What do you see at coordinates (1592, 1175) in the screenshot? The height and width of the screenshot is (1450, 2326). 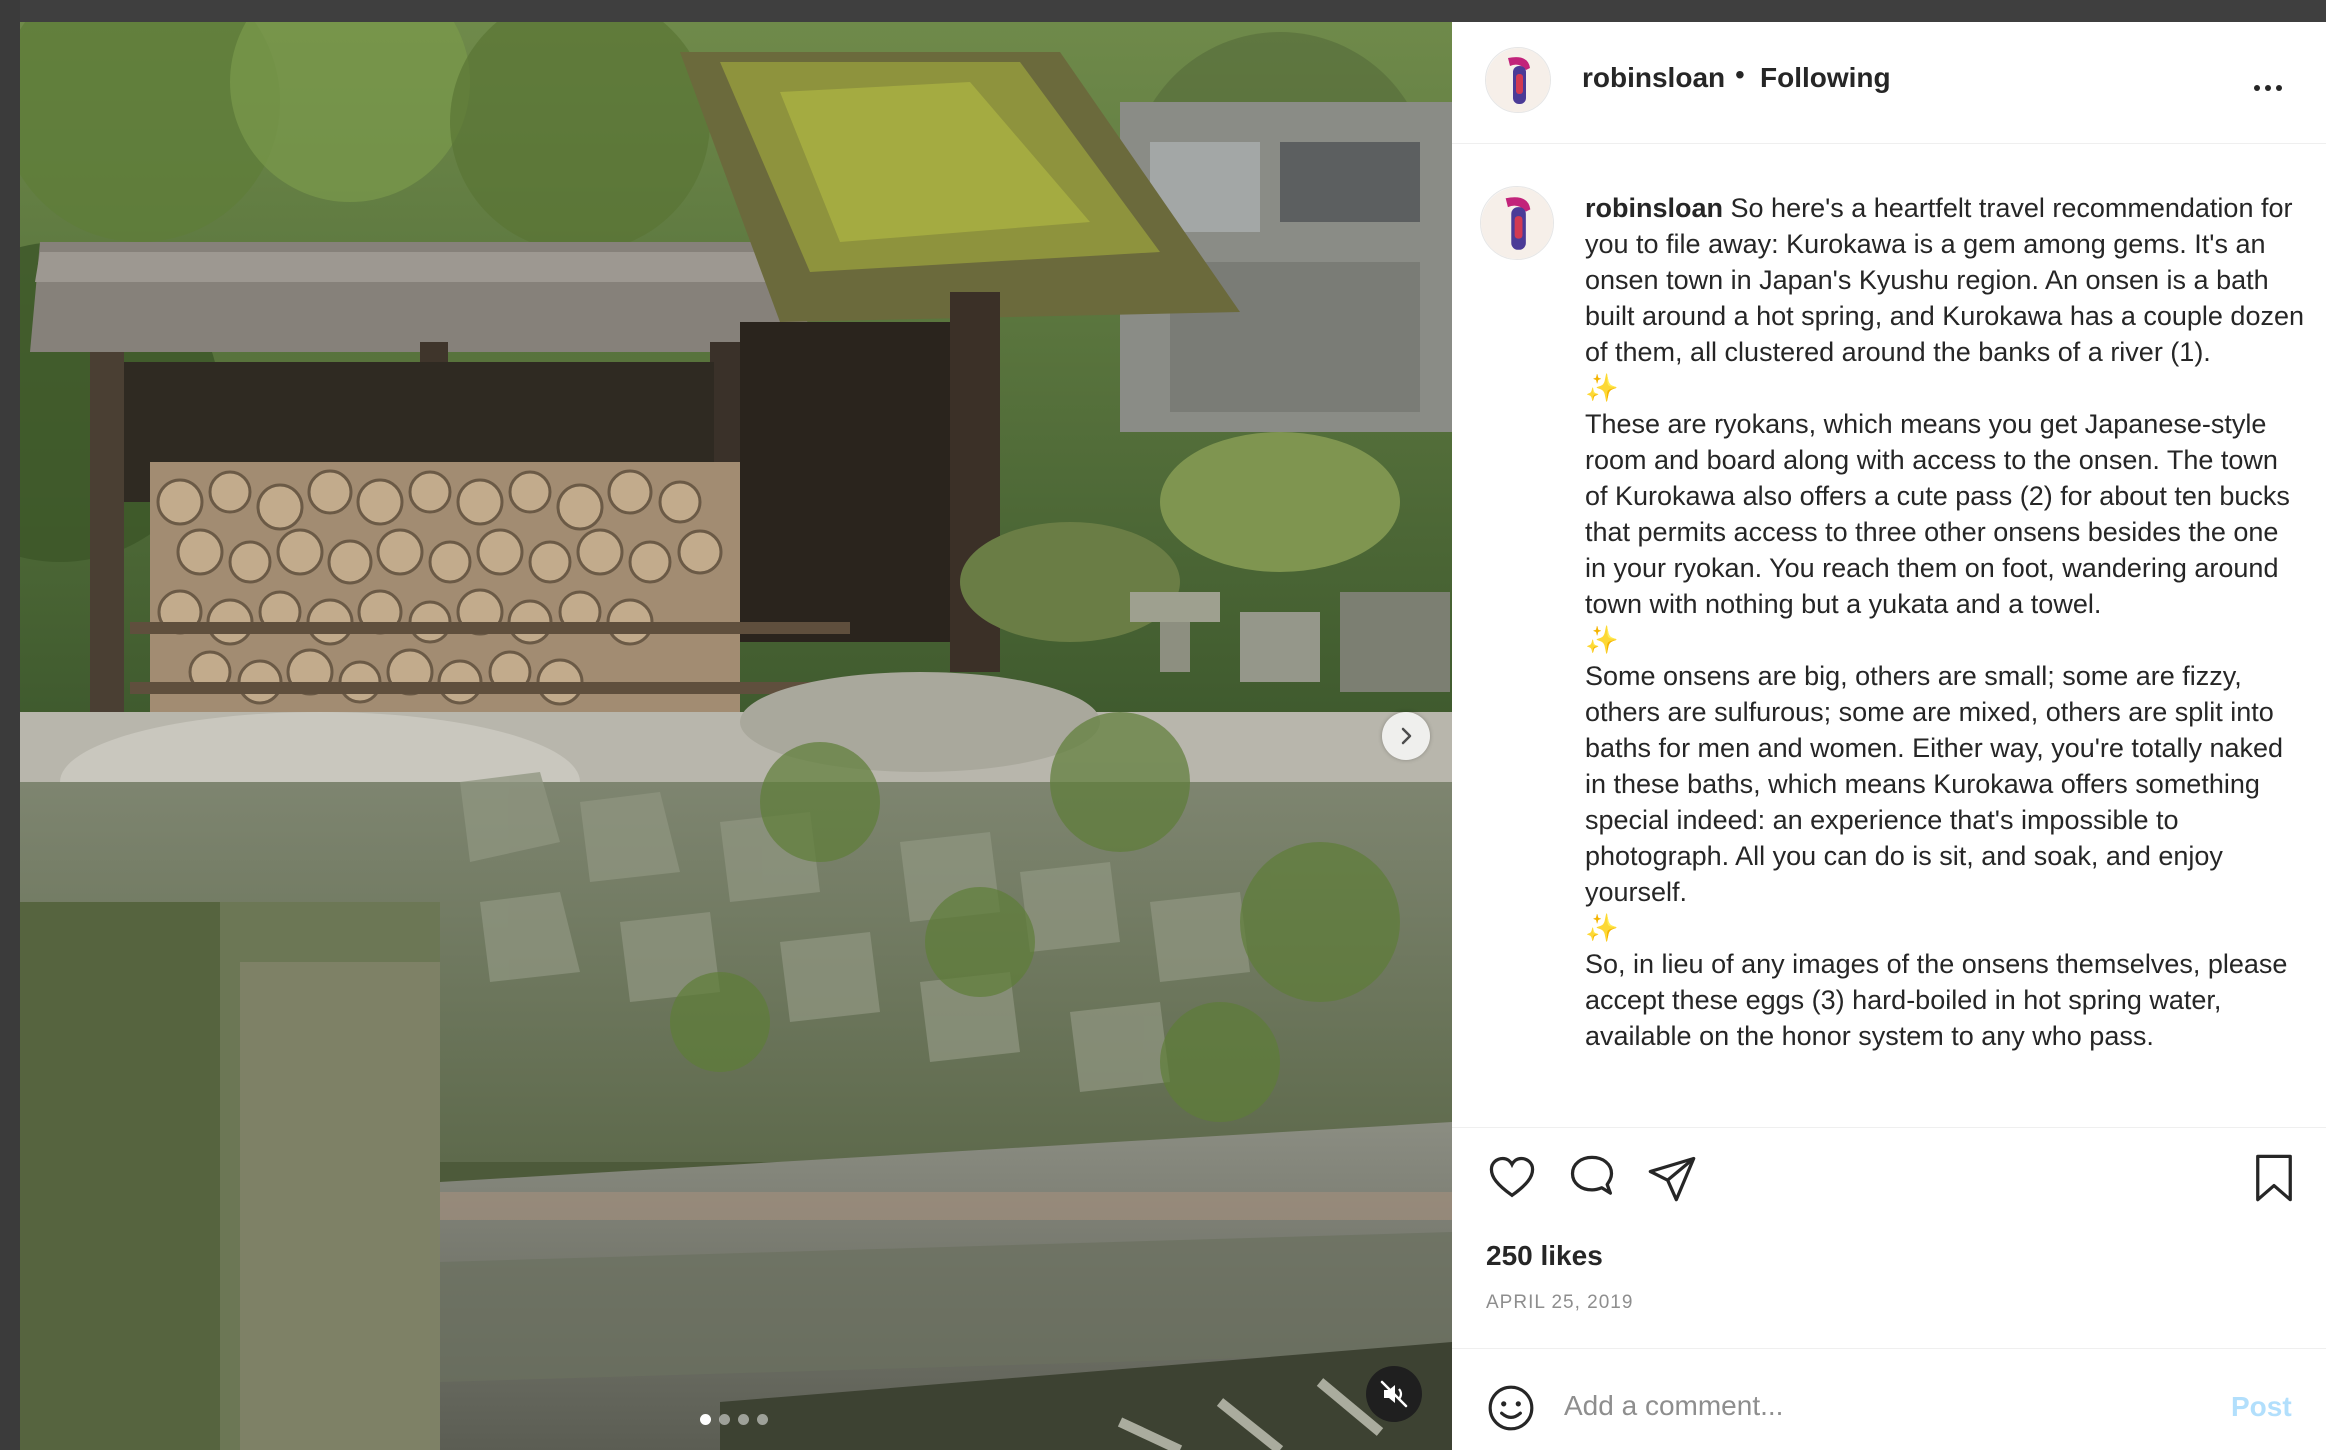 I see `comment-bubble-icon` at bounding box center [1592, 1175].